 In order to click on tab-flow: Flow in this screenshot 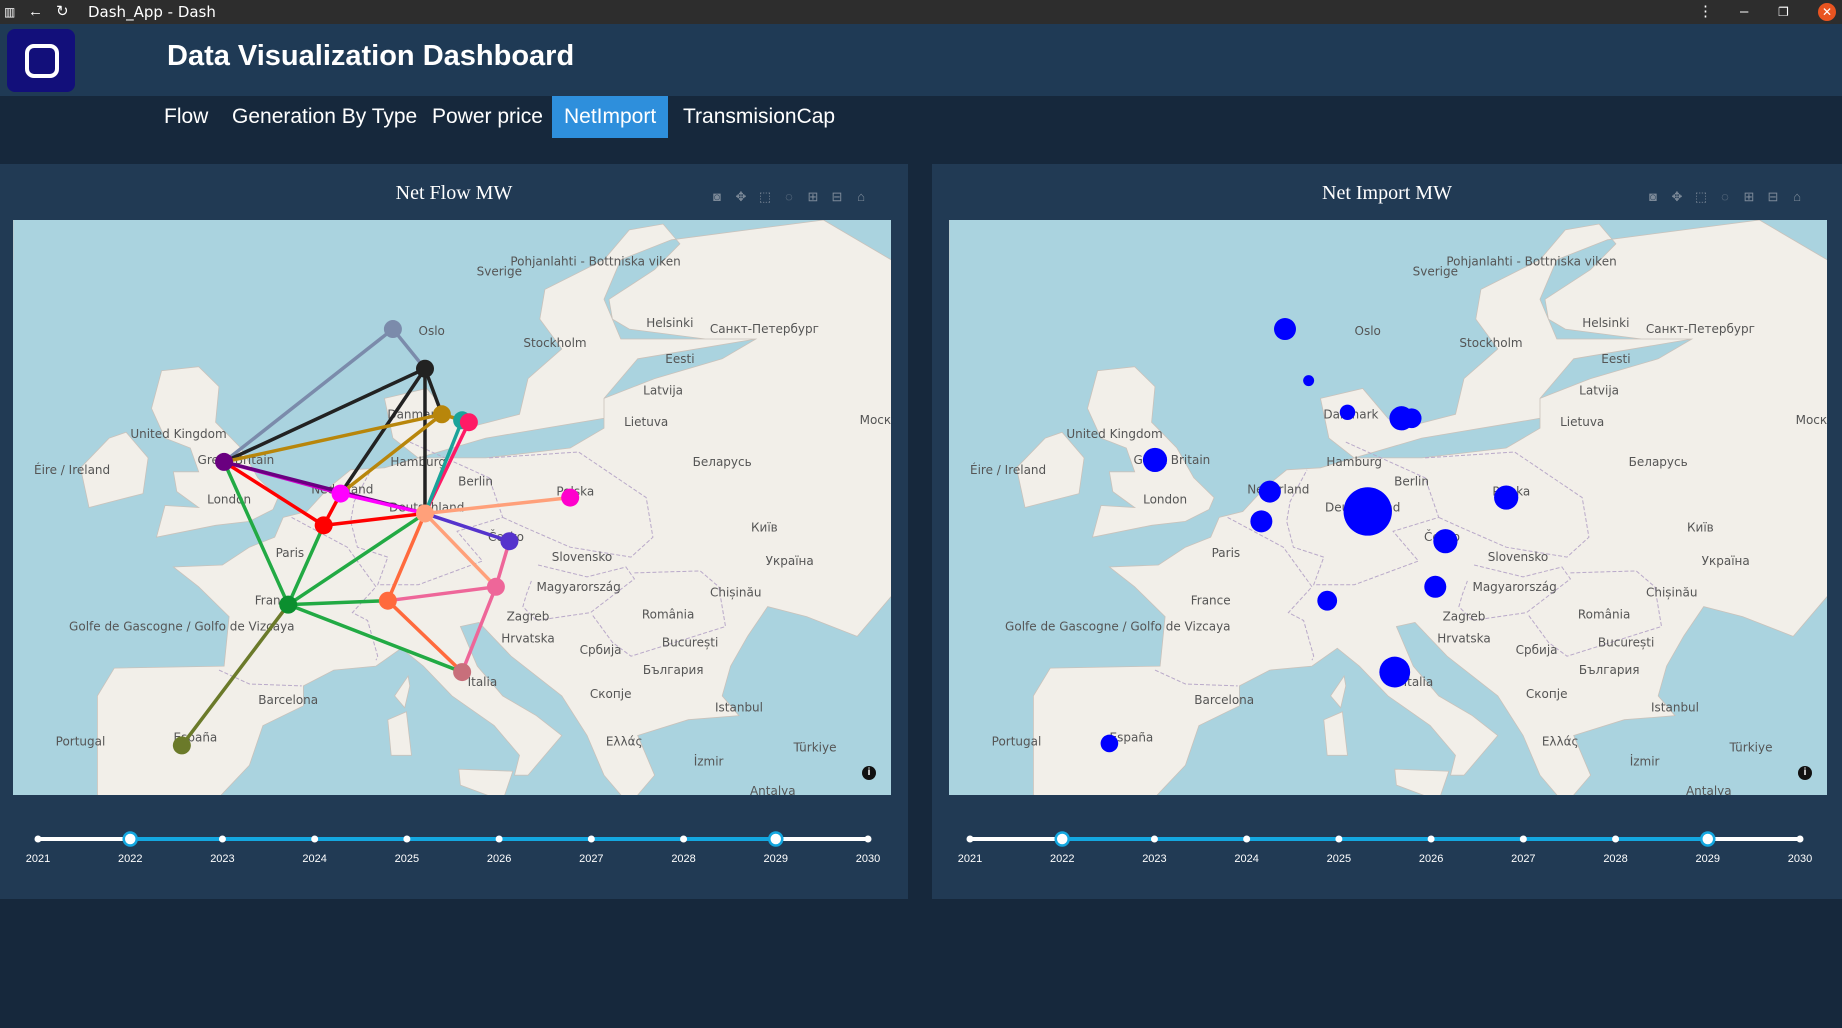, I will do `click(186, 117)`.